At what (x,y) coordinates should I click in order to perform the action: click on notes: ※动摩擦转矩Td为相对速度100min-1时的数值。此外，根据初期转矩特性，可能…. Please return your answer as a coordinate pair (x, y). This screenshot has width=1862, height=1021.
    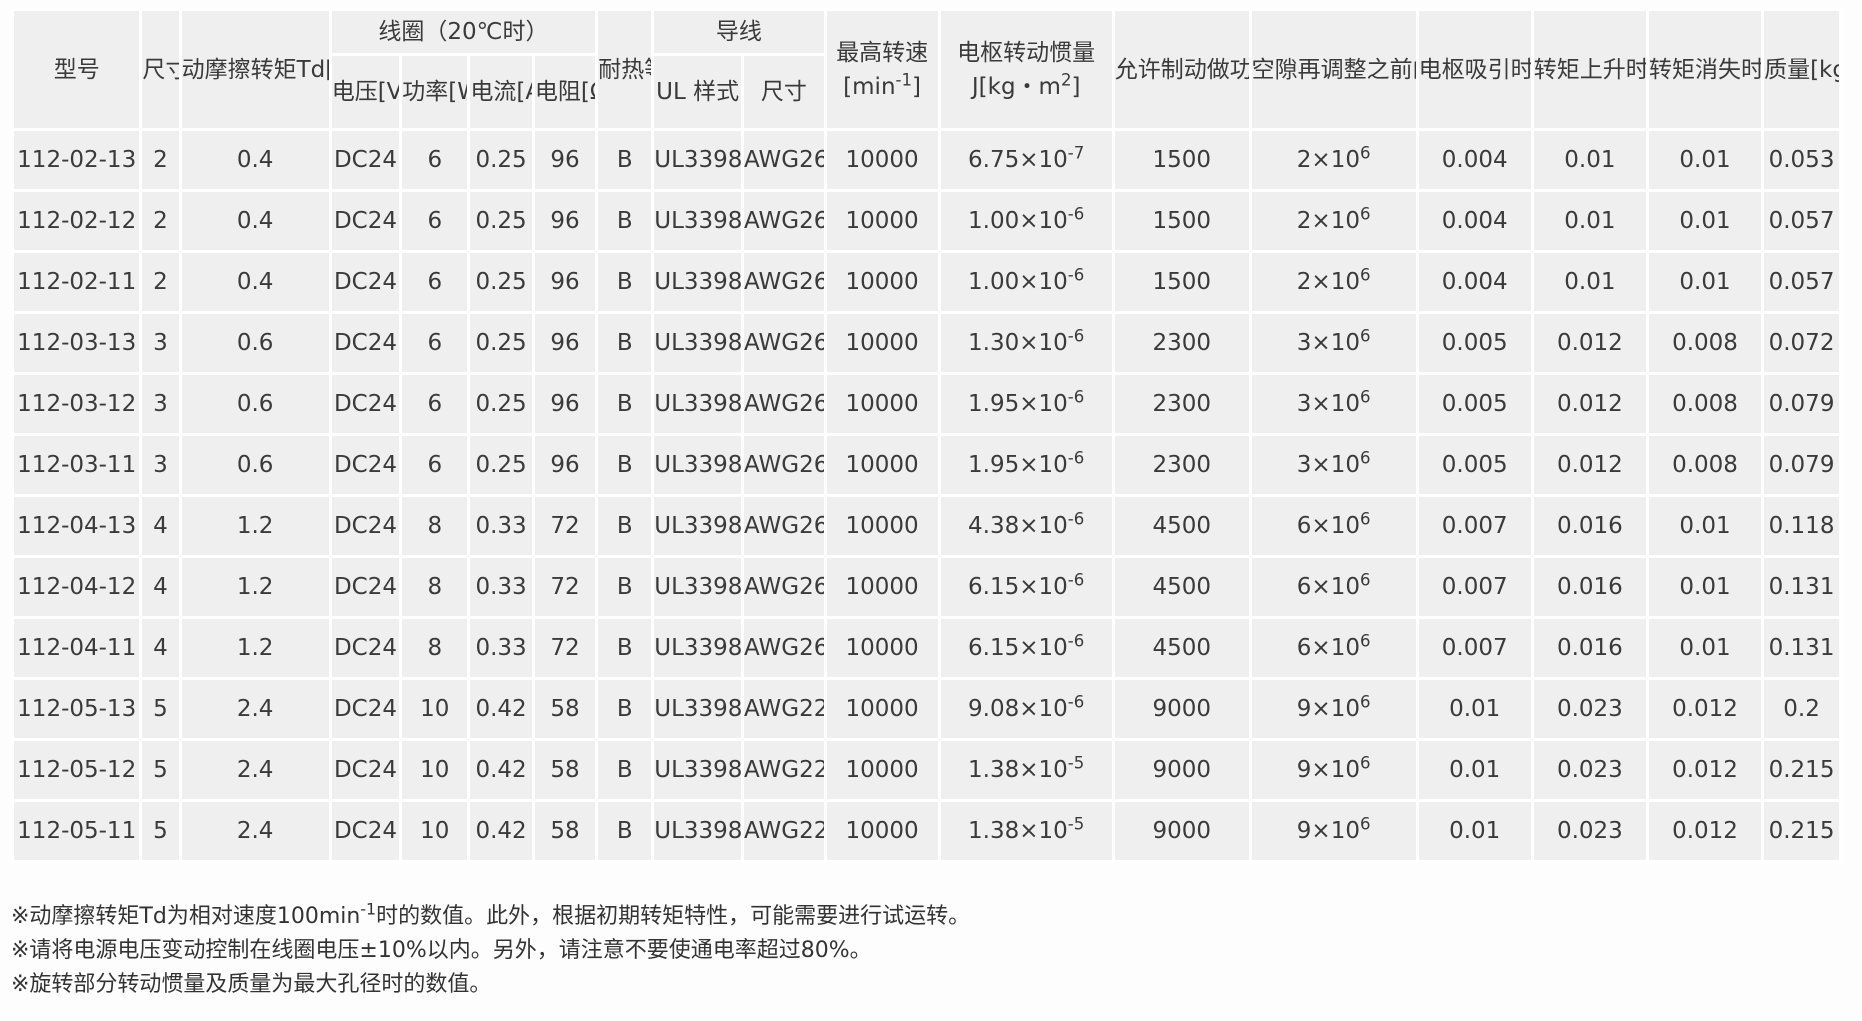
    Looking at the image, I should click on (490, 951).